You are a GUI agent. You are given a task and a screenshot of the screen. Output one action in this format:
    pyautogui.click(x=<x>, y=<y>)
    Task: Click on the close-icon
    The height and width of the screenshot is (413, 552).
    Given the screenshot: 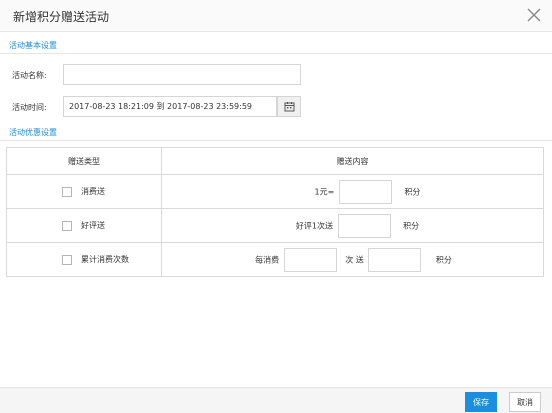 What is the action you would take?
    pyautogui.click(x=534, y=15)
    